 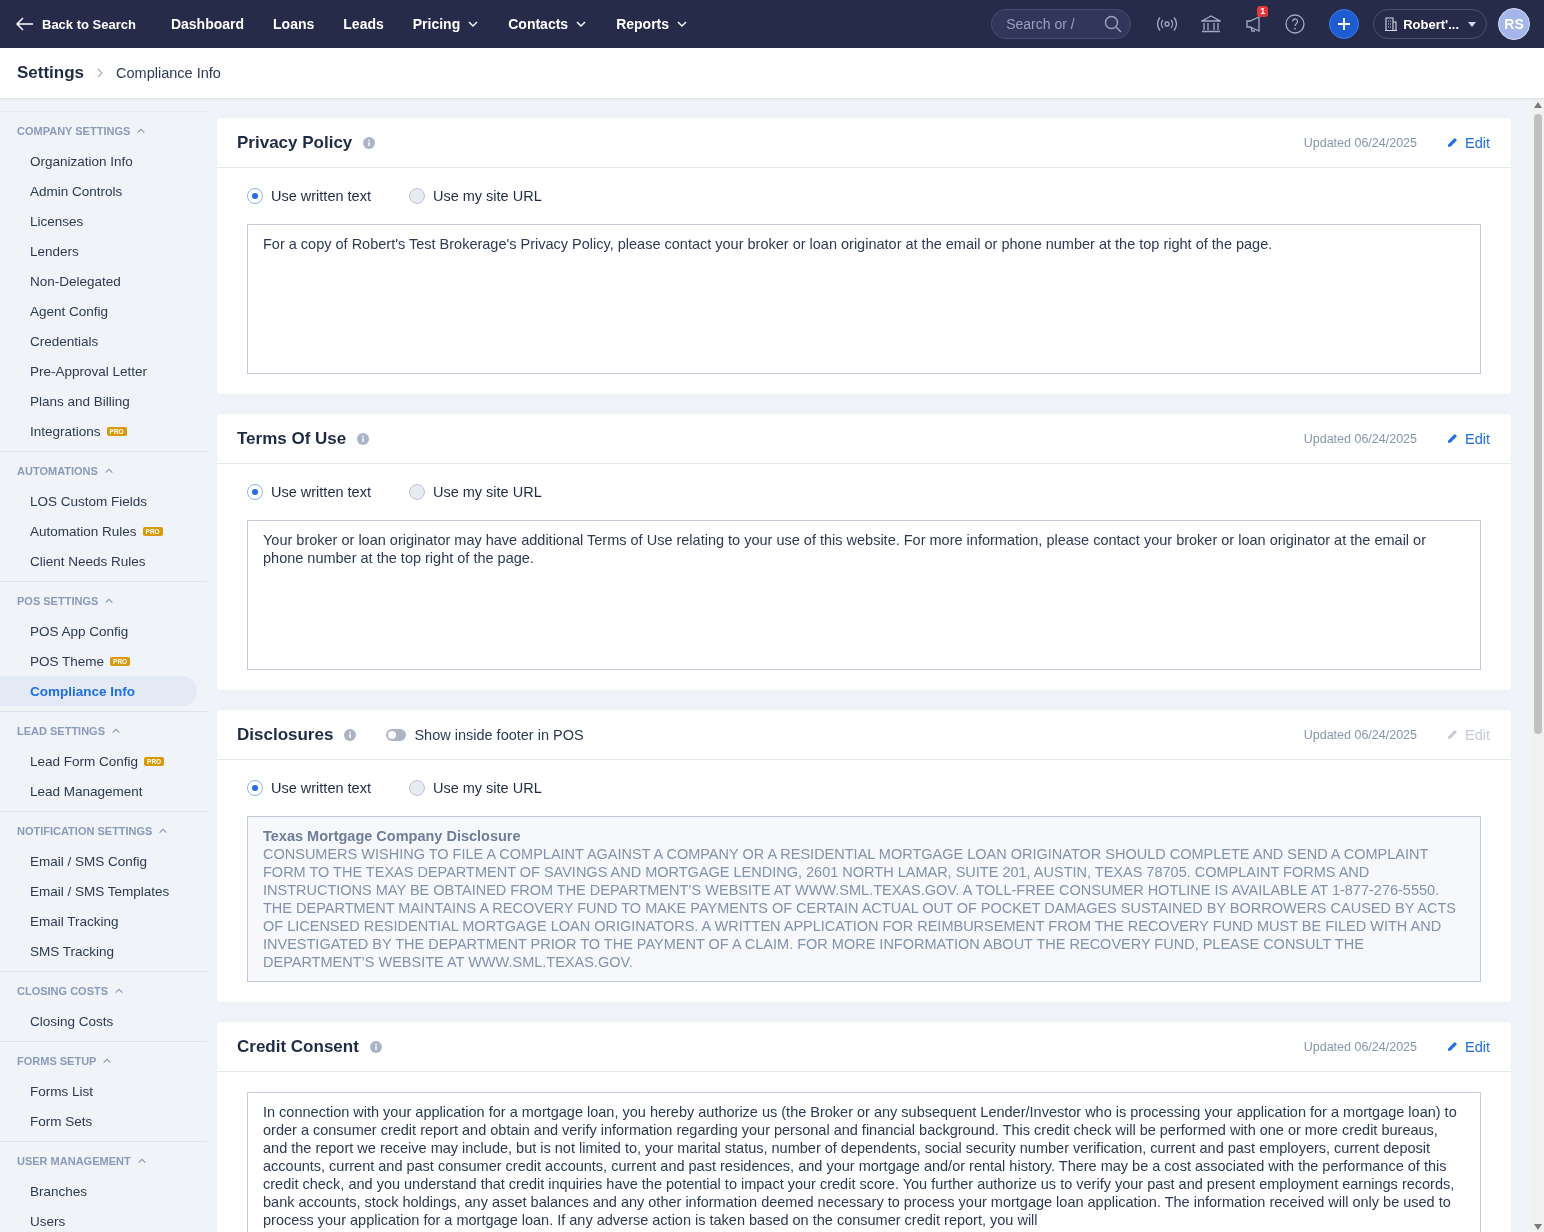 What do you see at coordinates (51, 73) in the screenshot?
I see `breadcrumb-link: Settings` at bounding box center [51, 73].